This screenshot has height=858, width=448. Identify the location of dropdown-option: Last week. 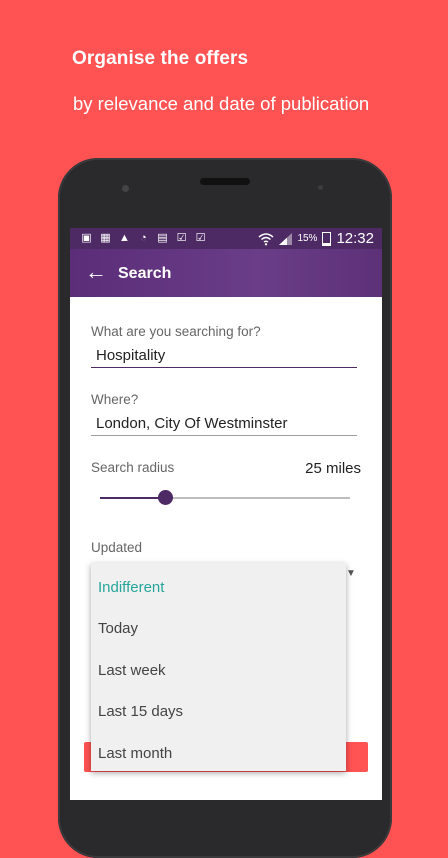
(132, 670).